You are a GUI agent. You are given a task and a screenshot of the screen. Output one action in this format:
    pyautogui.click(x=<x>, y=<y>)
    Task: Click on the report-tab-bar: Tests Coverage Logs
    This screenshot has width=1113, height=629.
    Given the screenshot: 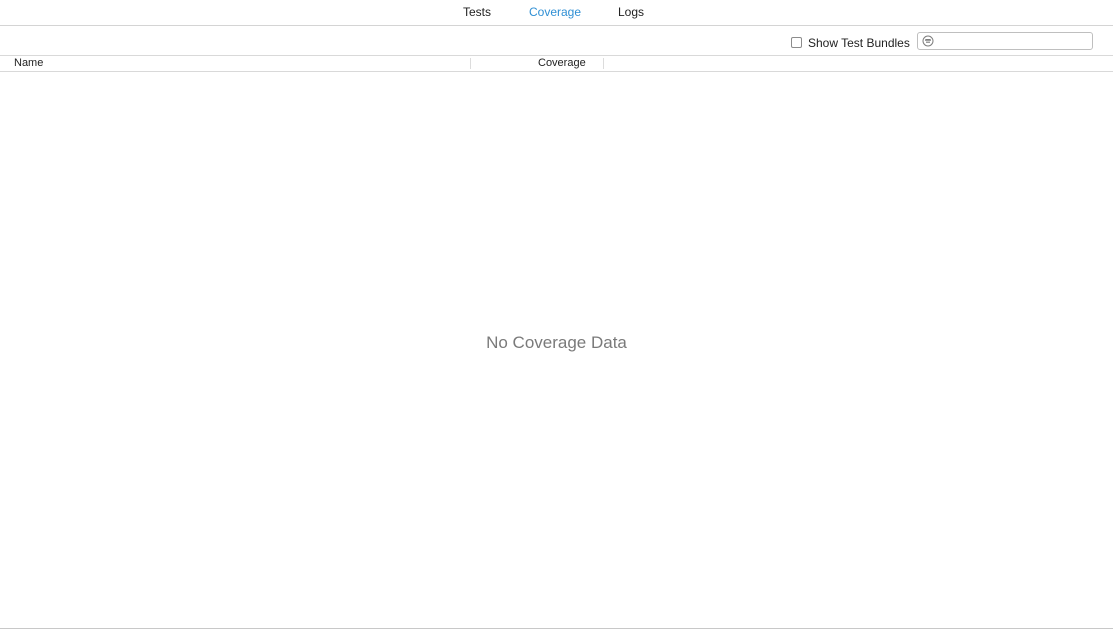 What is the action you would take?
    pyautogui.click(x=556, y=13)
    